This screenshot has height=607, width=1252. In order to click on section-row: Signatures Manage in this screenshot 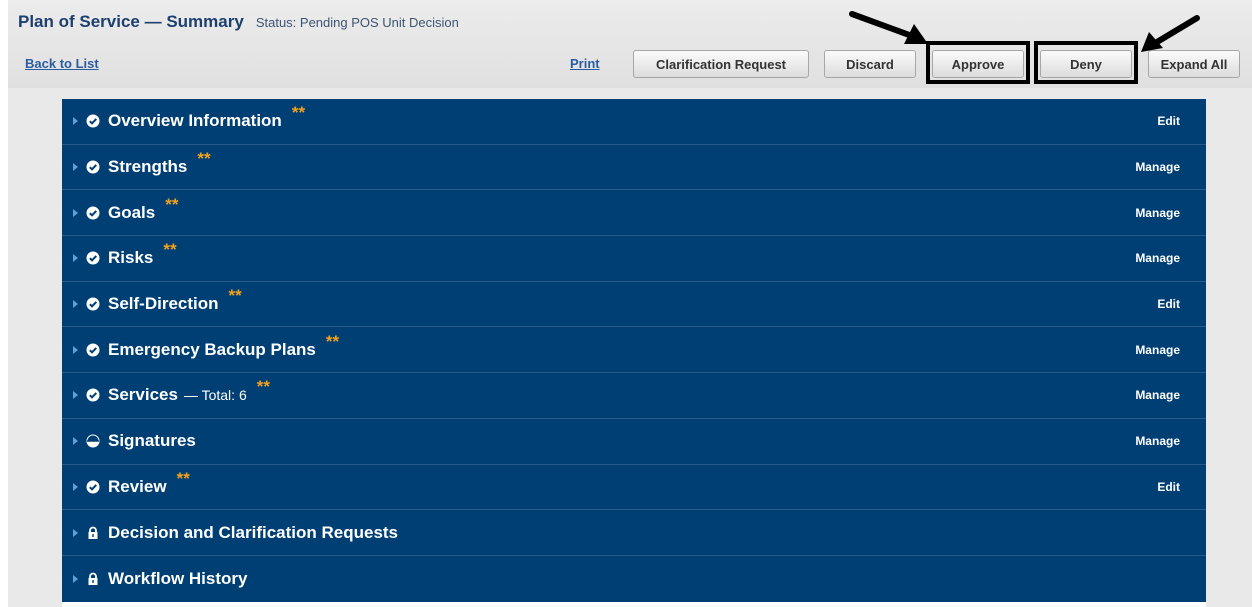, I will do `click(634, 442)`.